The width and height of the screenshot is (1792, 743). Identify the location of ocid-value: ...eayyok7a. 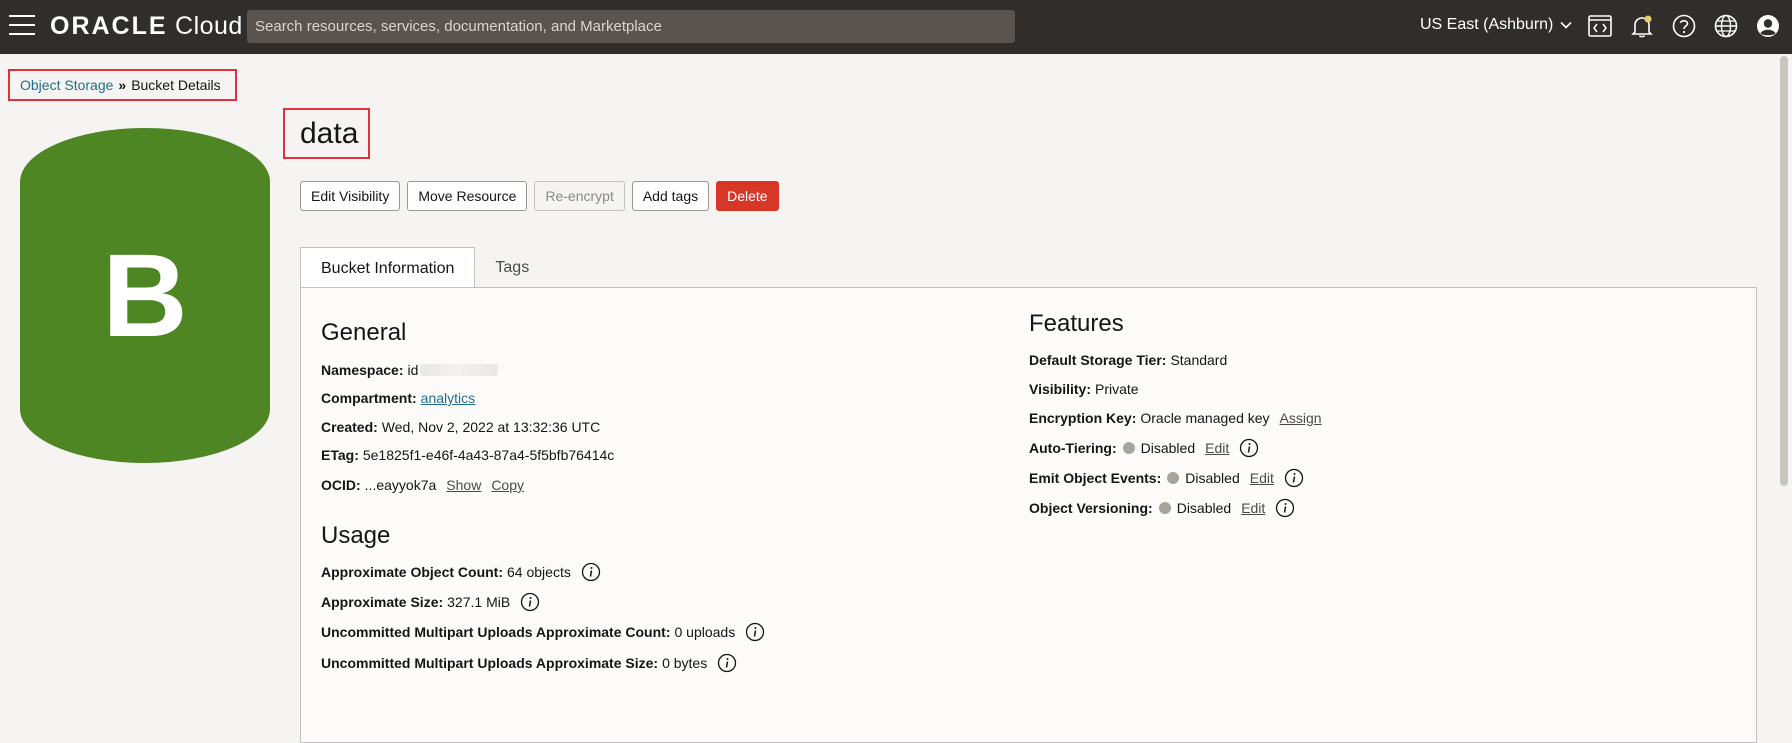
(400, 485).